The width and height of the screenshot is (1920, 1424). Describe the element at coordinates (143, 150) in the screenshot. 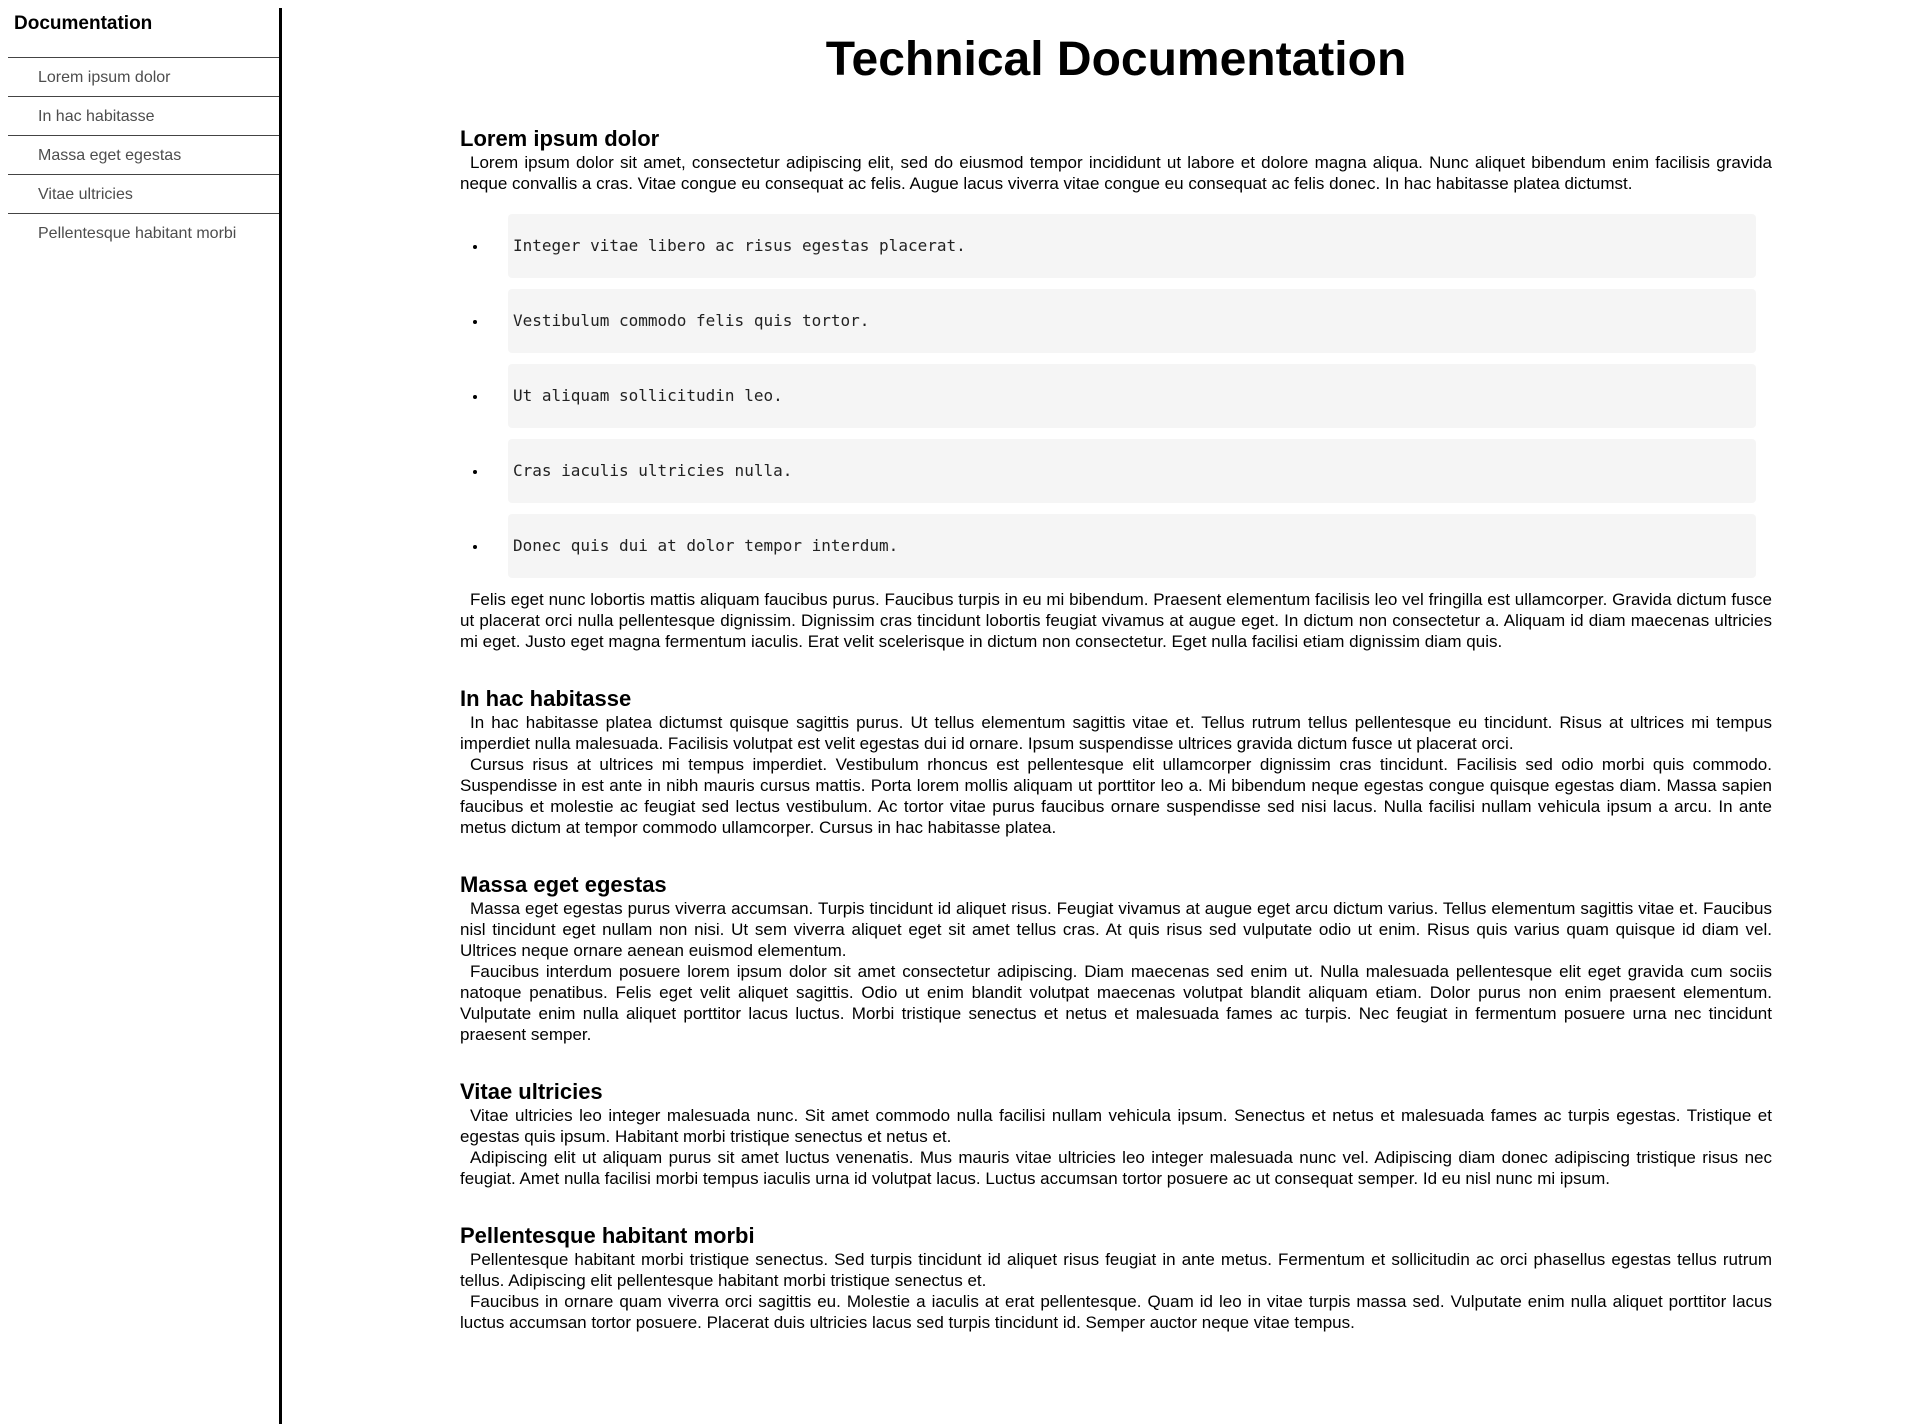

I see `nav-link-massa-eget-egestas: Massa eget egestas` at that location.